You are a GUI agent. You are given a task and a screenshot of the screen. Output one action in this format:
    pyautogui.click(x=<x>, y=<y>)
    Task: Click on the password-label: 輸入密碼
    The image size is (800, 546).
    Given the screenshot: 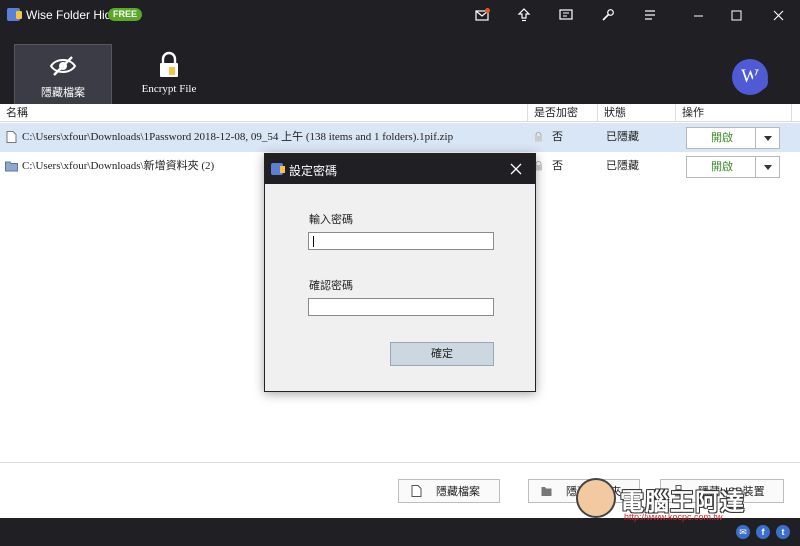 What is the action you would take?
    pyautogui.click(x=331, y=220)
    